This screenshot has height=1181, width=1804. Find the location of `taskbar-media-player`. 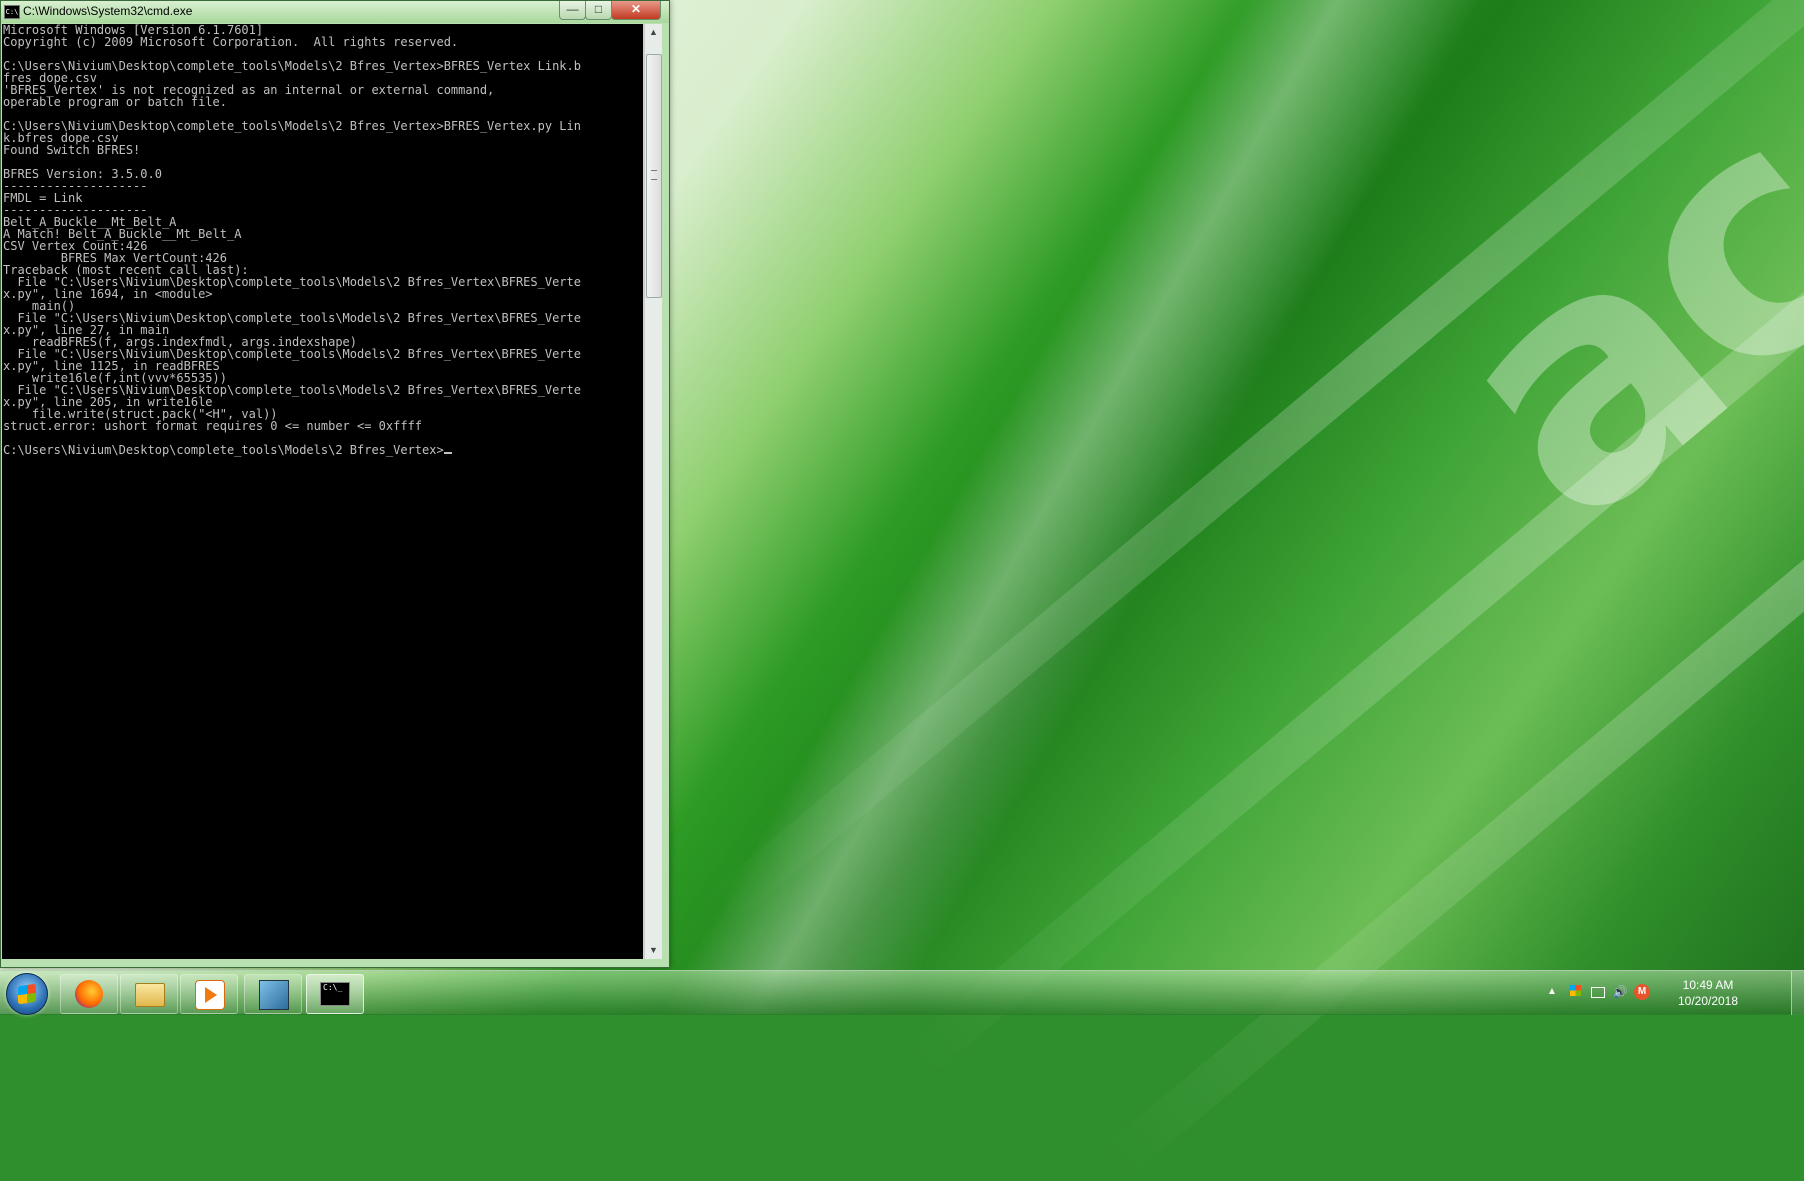

taskbar-media-player is located at coordinates (209, 994).